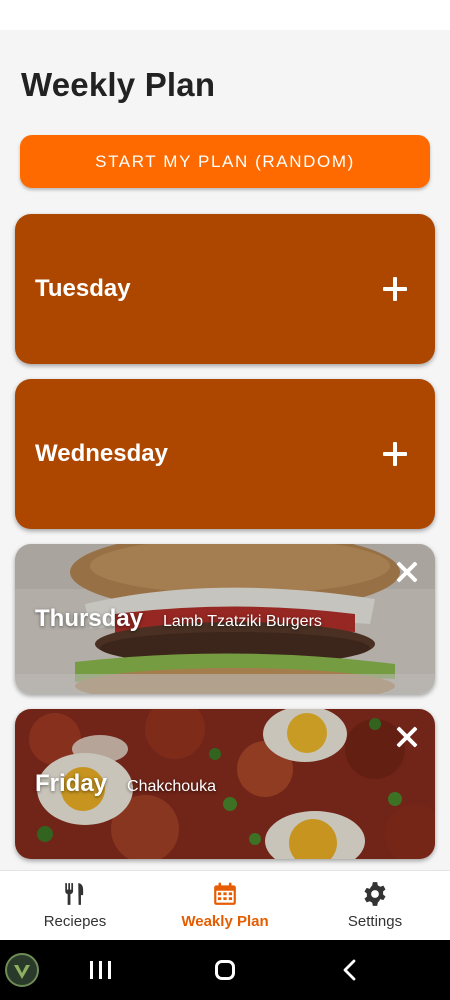 This screenshot has height=1000, width=450. I want to click on nav-label: Settings, so click(375, 921).